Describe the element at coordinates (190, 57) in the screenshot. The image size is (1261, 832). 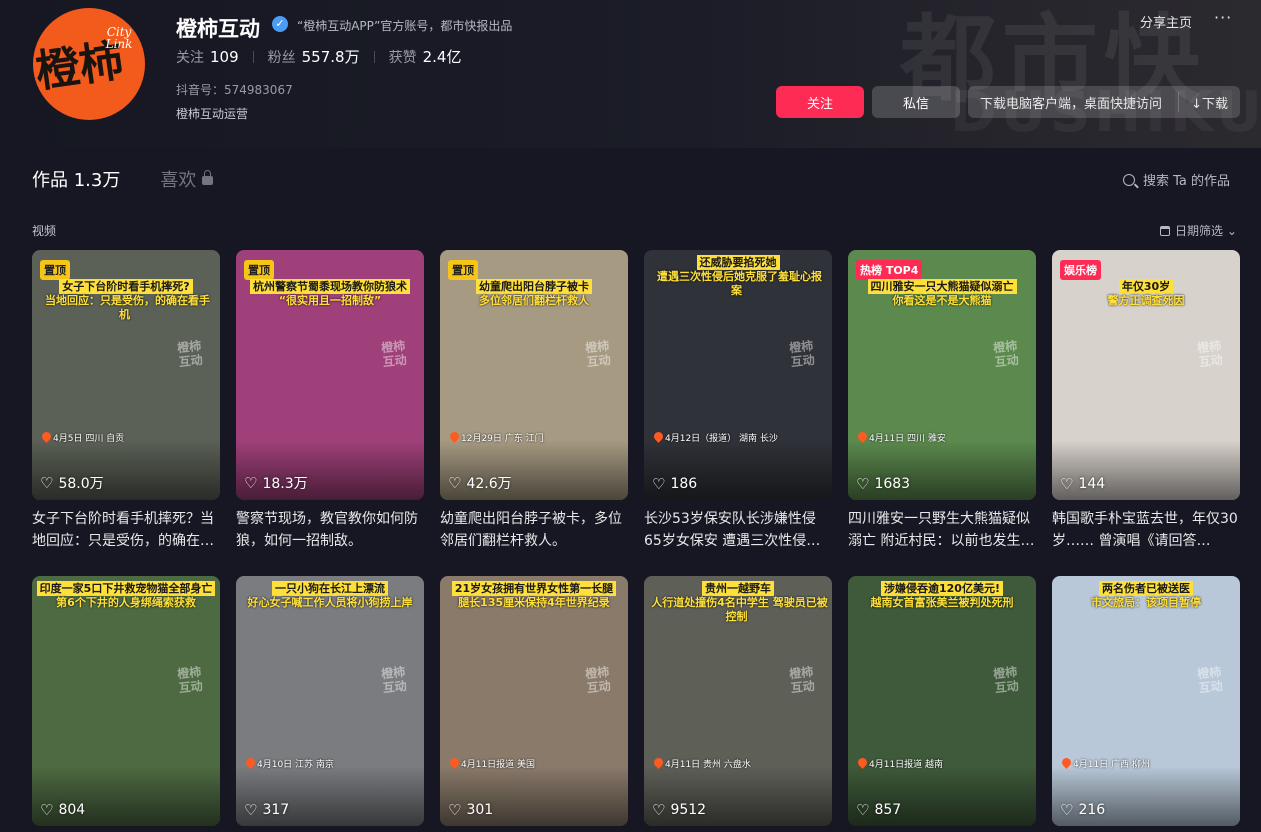
I see `following-label: 关注` at that location.